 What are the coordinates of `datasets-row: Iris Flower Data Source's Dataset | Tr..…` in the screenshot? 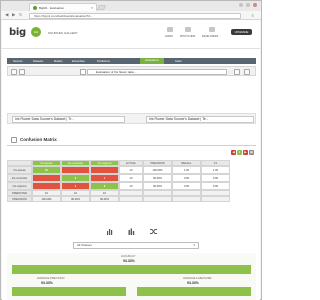 It's located at (131, 118).